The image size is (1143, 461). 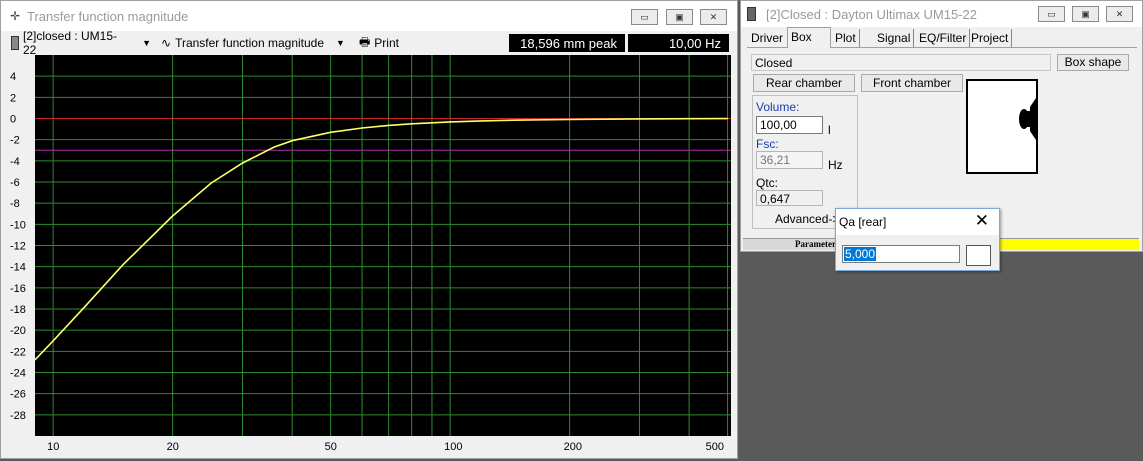 I want to click on left-window-title: Transfer function magnitude, so click(x=108, y=16).